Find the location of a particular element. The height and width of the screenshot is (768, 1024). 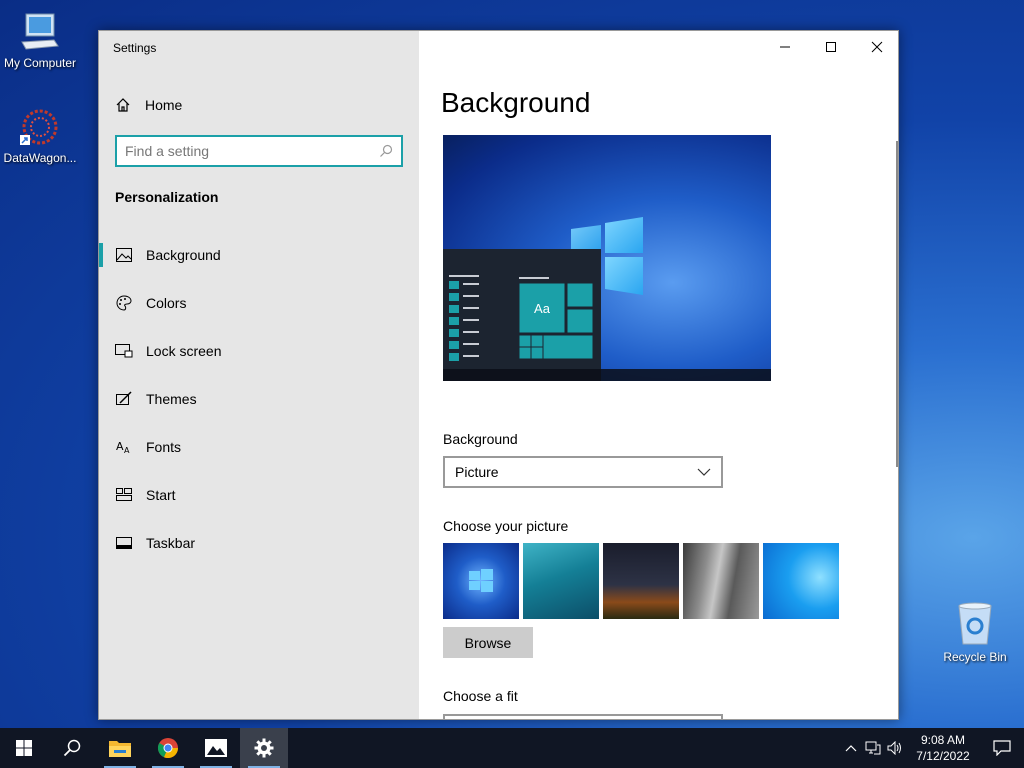

fit-dropdown is located at coordinates (583, 716).